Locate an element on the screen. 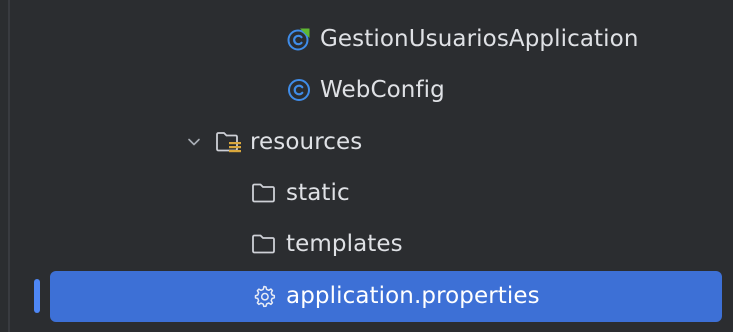  tree-item-label: static is located at coordinates (318, 193).